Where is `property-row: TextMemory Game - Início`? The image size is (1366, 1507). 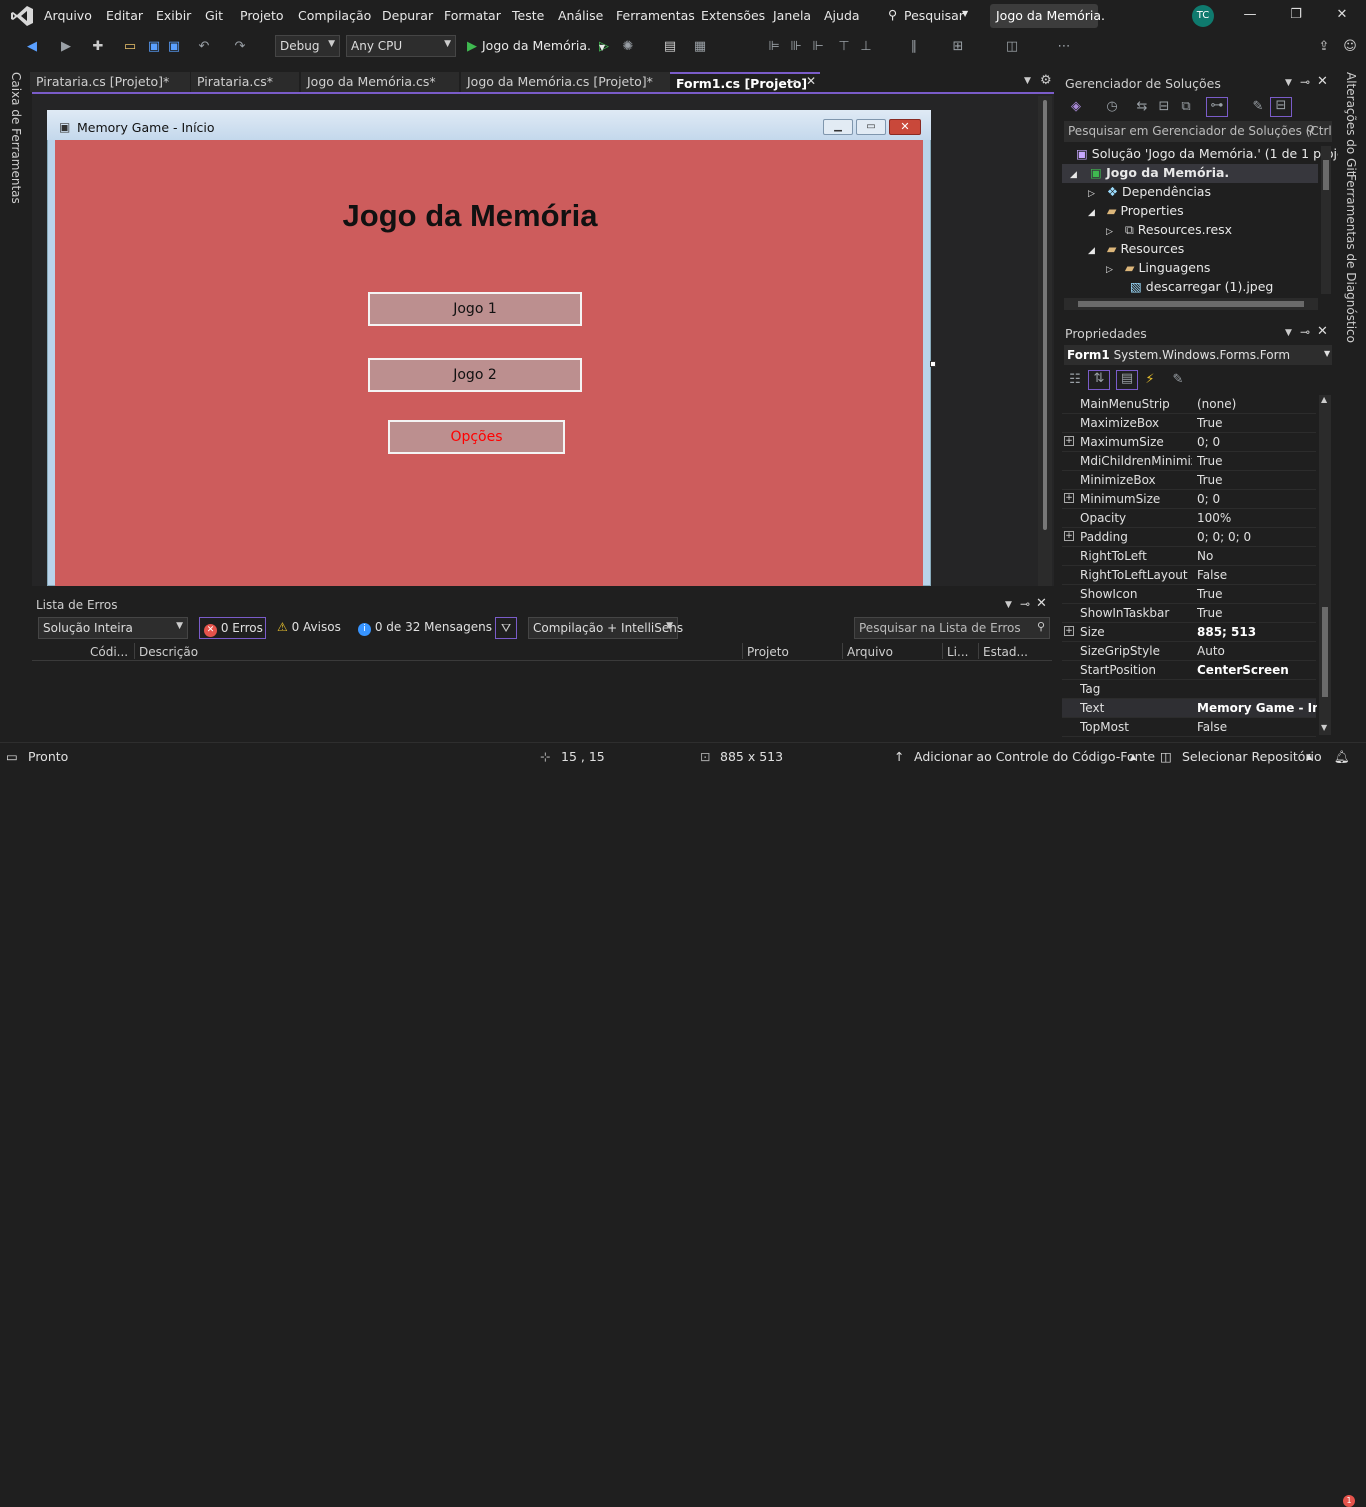
property-row: TextMemory Game - Início is located at coordinates (1189, 708).